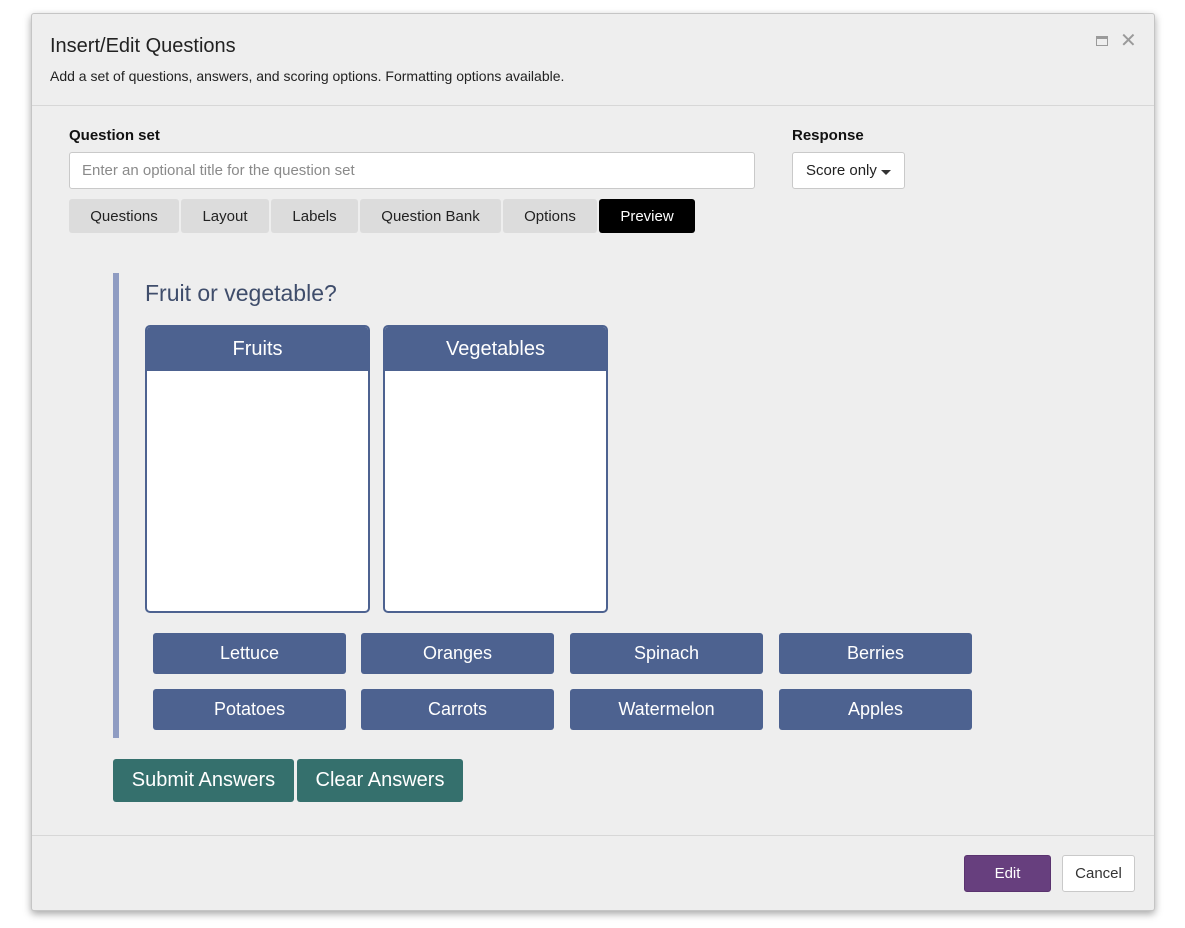 The height and width of the screenshot is (928, 1185). Describe the element at coordinates (1128, 41) in the screenshot. I see `close-icon: ✕` at that location.